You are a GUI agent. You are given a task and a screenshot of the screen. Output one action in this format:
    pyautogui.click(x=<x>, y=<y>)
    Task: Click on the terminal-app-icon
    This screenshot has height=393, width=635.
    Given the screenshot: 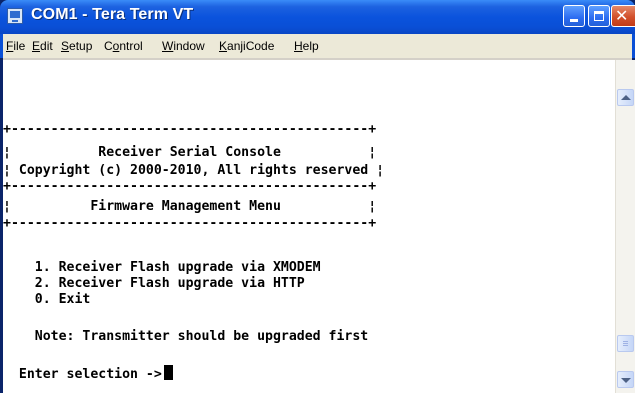 What is the action you would take?
    pyautogui.click(x=15, y=16)
    